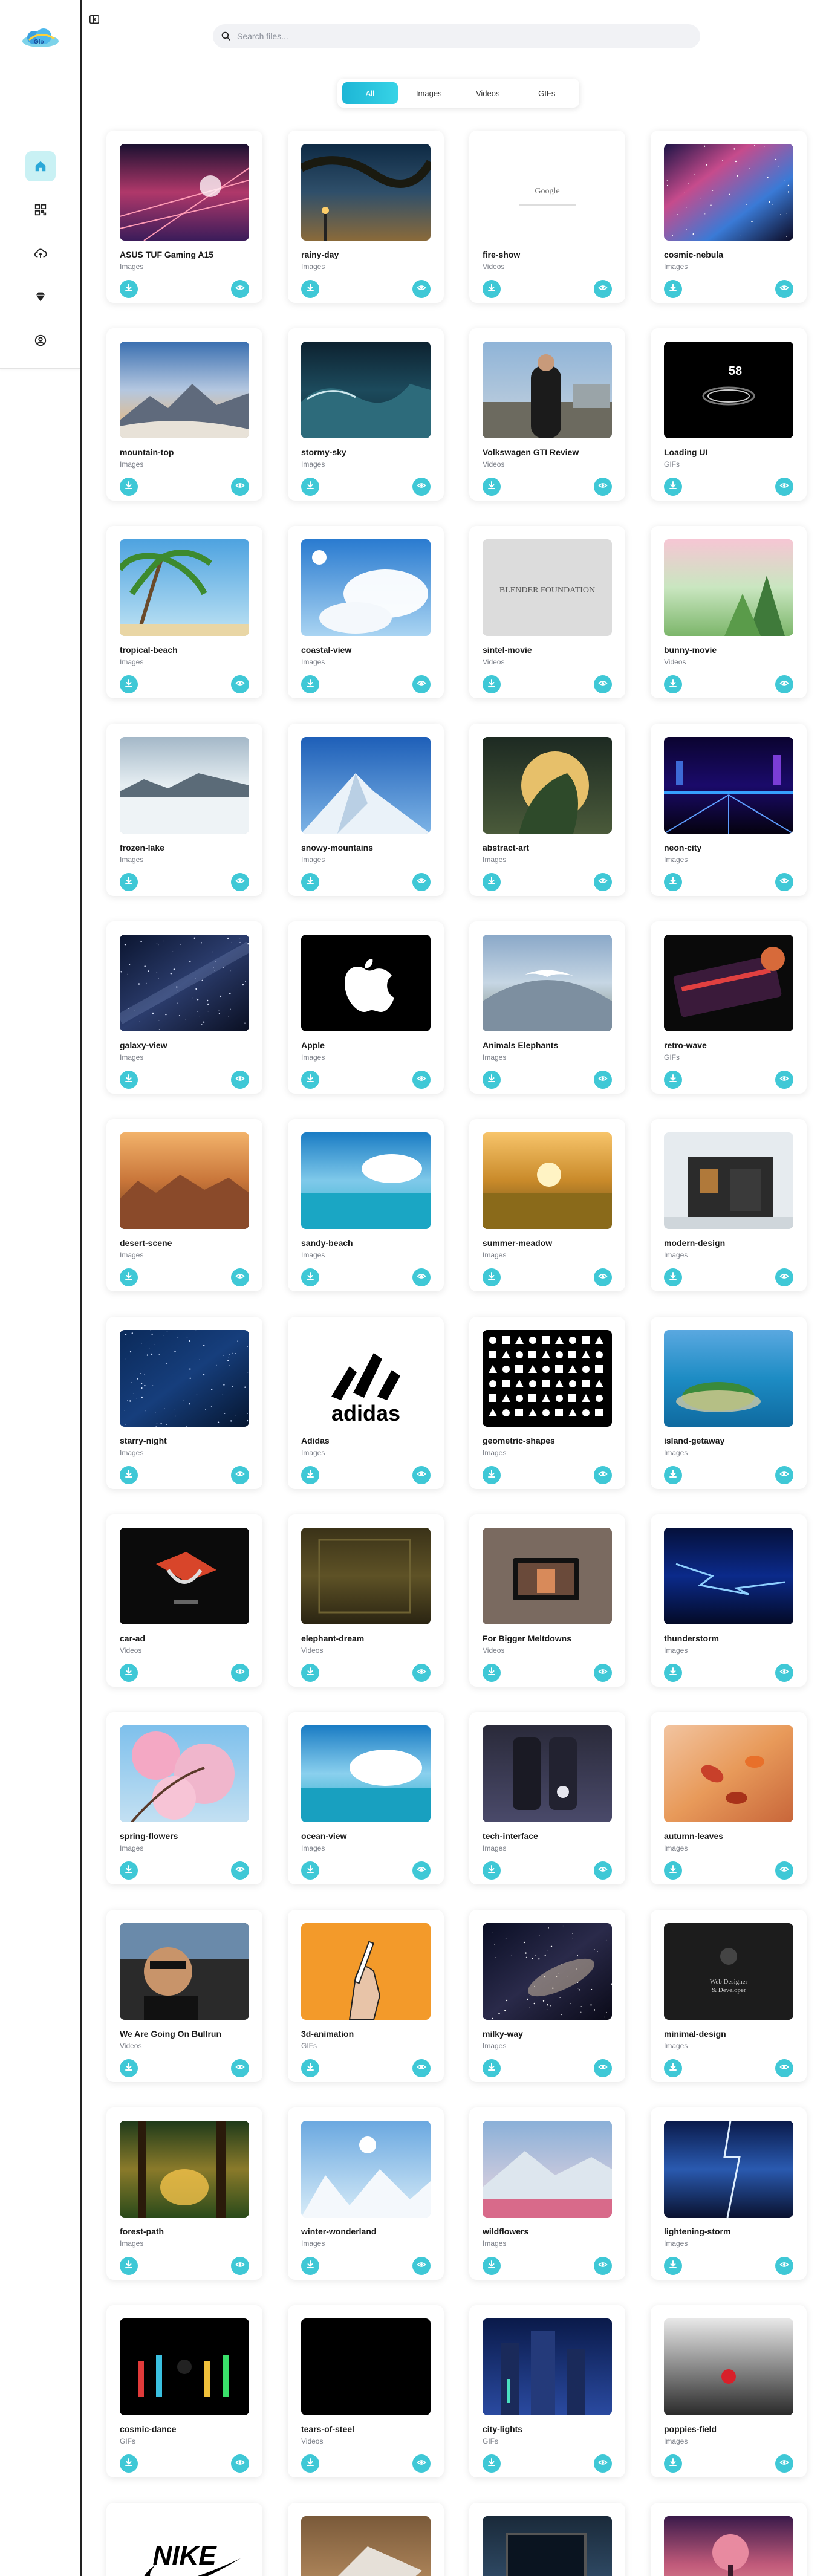 This screenshot has width=826, height=2576. I want to click on file-card: retro-wave GIFs, so click(729, 1008).